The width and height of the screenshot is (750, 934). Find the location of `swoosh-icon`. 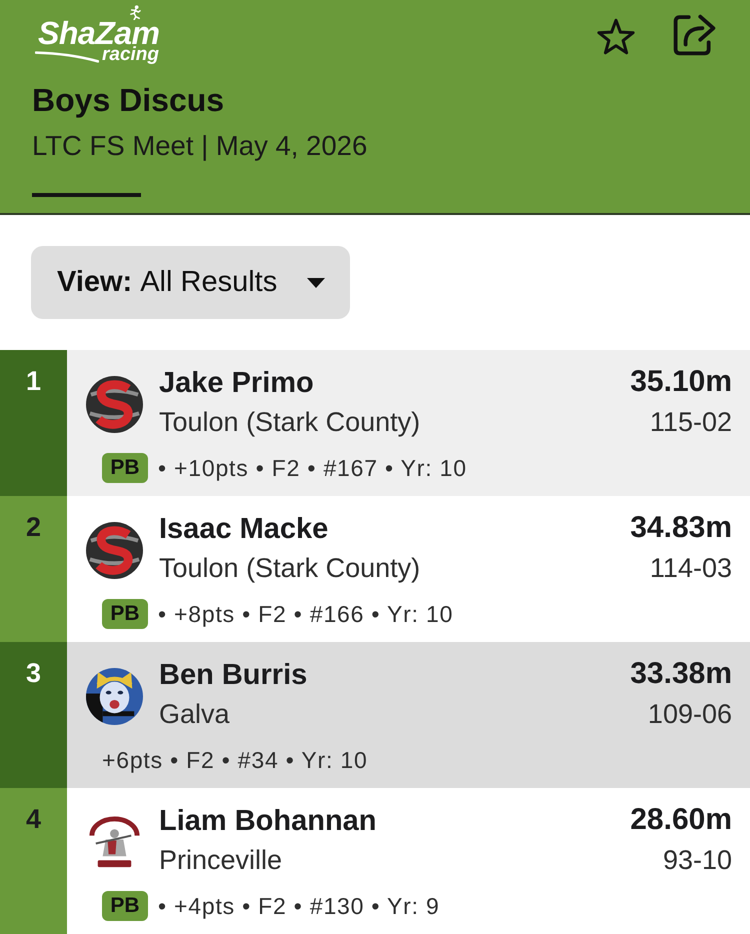

swoosh-icon is located at coordinates (67, 56).